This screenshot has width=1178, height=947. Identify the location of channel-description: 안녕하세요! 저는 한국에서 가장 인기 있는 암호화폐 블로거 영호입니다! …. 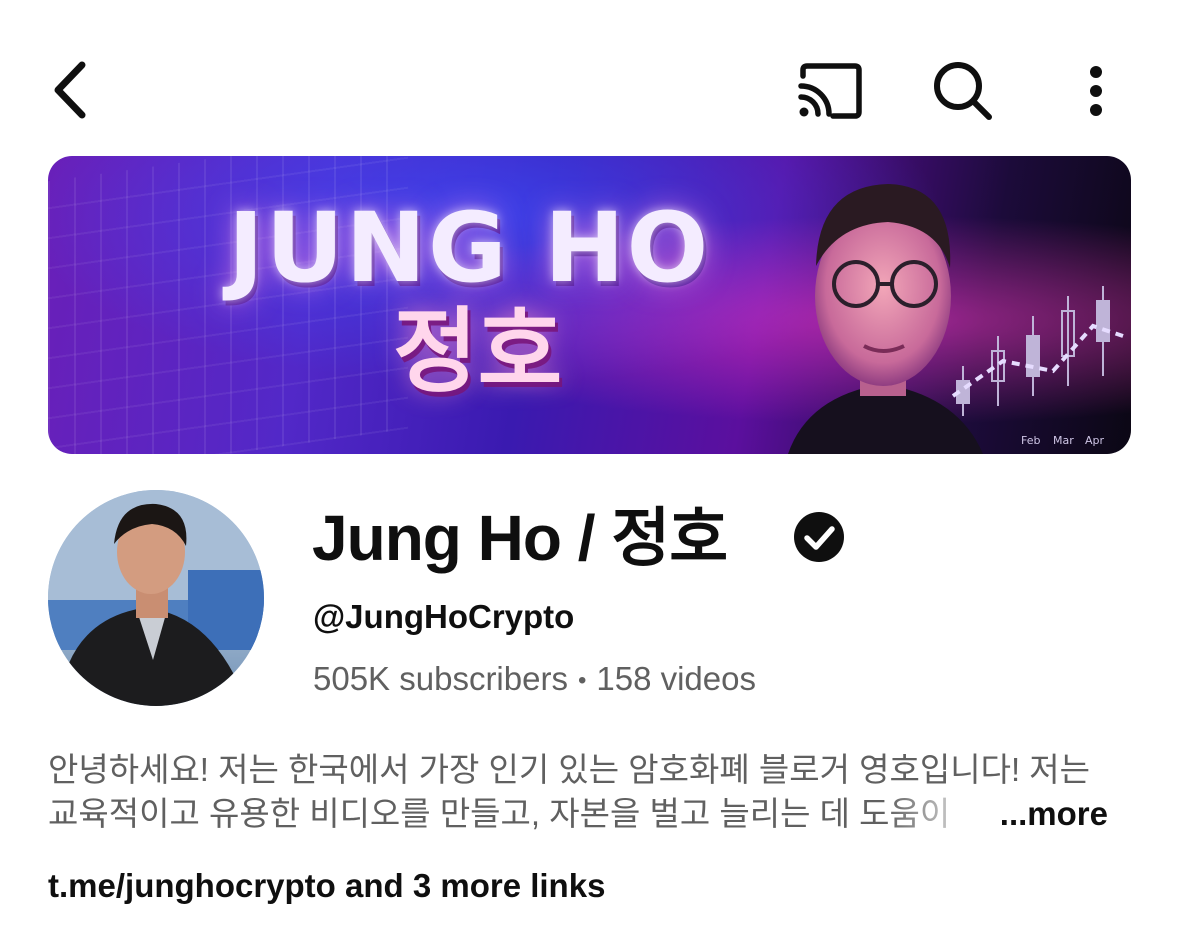
(593, 792).